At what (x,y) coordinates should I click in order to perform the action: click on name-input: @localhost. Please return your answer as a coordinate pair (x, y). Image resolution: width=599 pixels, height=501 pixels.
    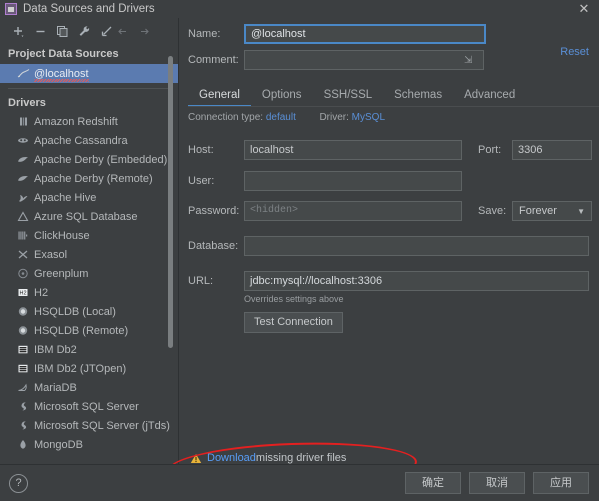
    Looking at the image, I should click on (365, 34).